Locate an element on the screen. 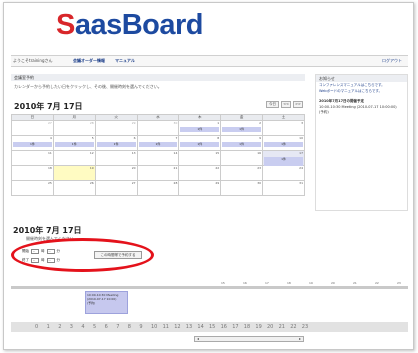 The image size is (418, 353). calendar-week-row: 18 19 20 21 22 23 24 is located at coordinates (158, 173).